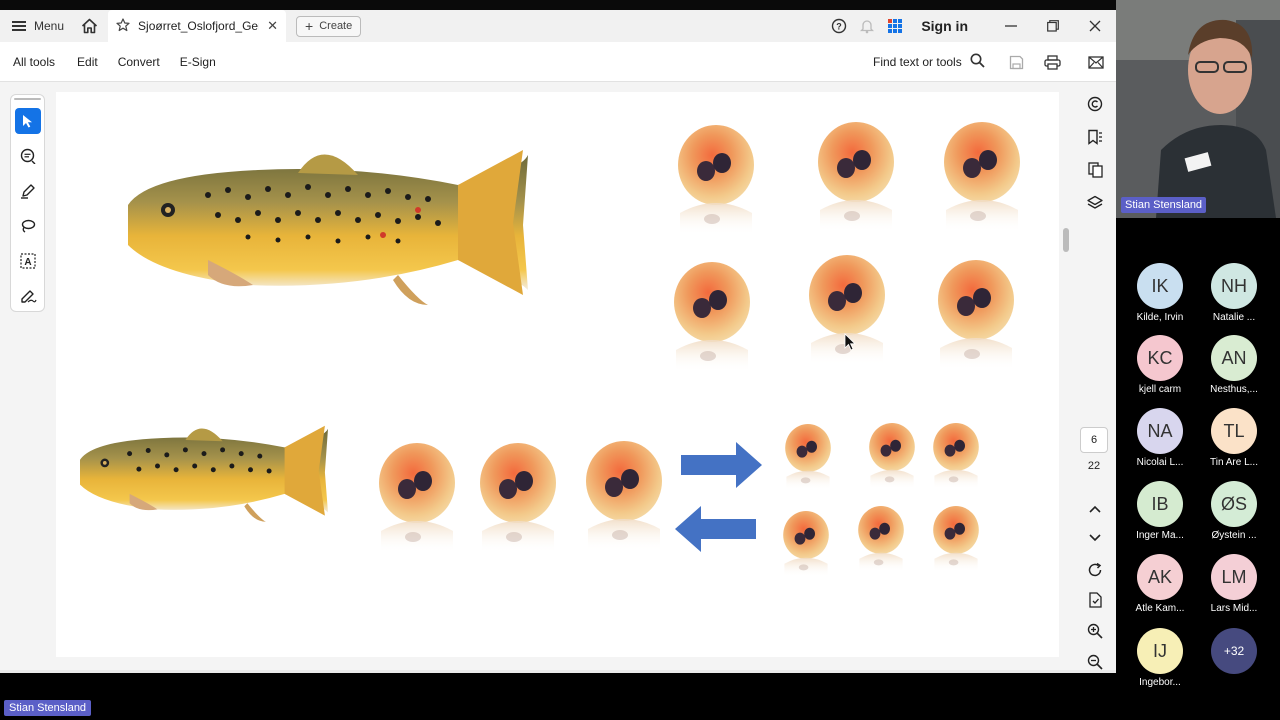  Describe the element at coordinates (197, 26) in the screenshot. I see `document-tab: Sjoørret_Oslofjord_Gen... ✕` at that location.